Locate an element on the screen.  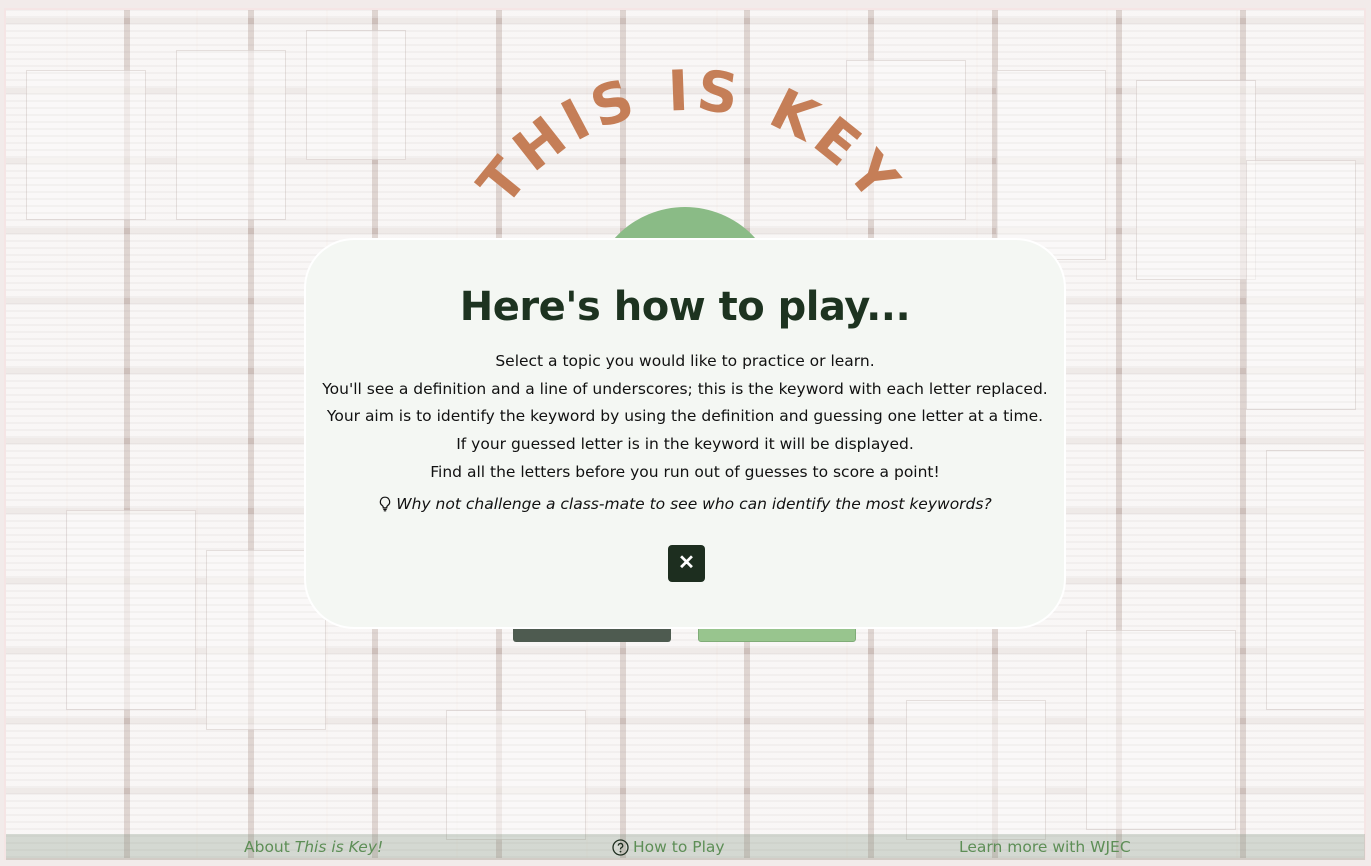
close-icon: ✕ is located at coordinates (686, 563).